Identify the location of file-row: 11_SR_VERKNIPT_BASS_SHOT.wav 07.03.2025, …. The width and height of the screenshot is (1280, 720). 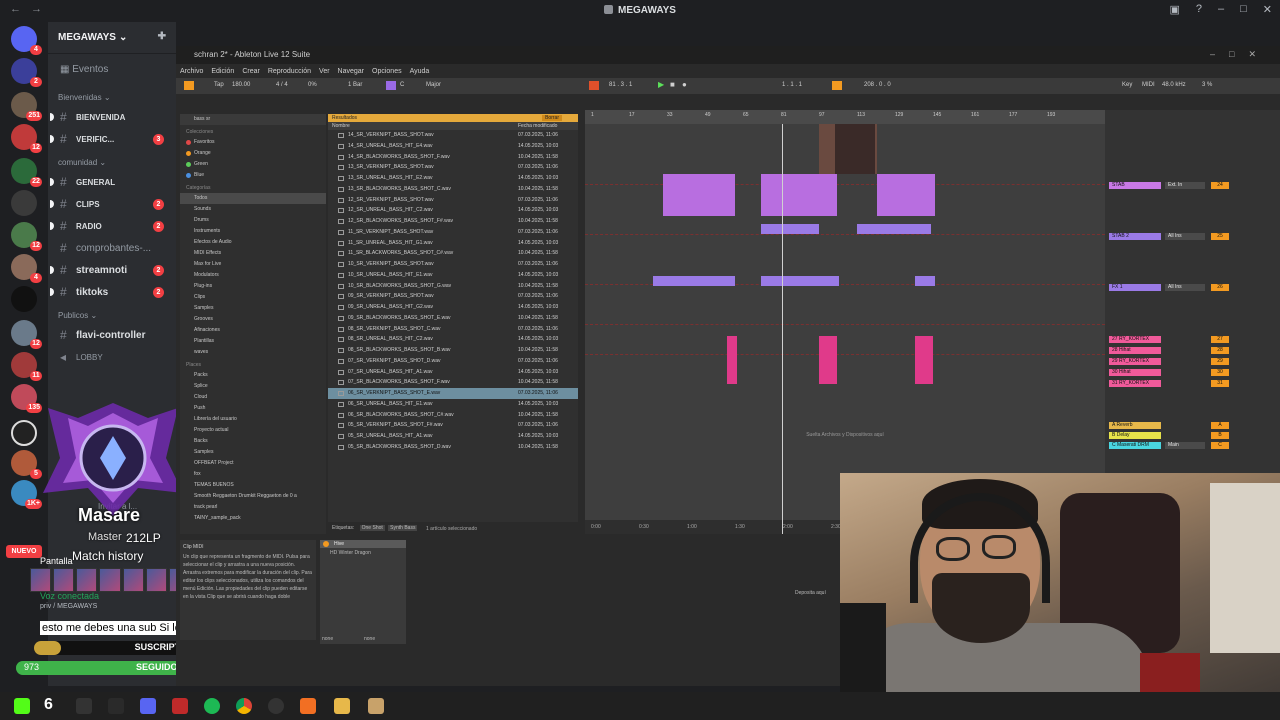
(453, 232).